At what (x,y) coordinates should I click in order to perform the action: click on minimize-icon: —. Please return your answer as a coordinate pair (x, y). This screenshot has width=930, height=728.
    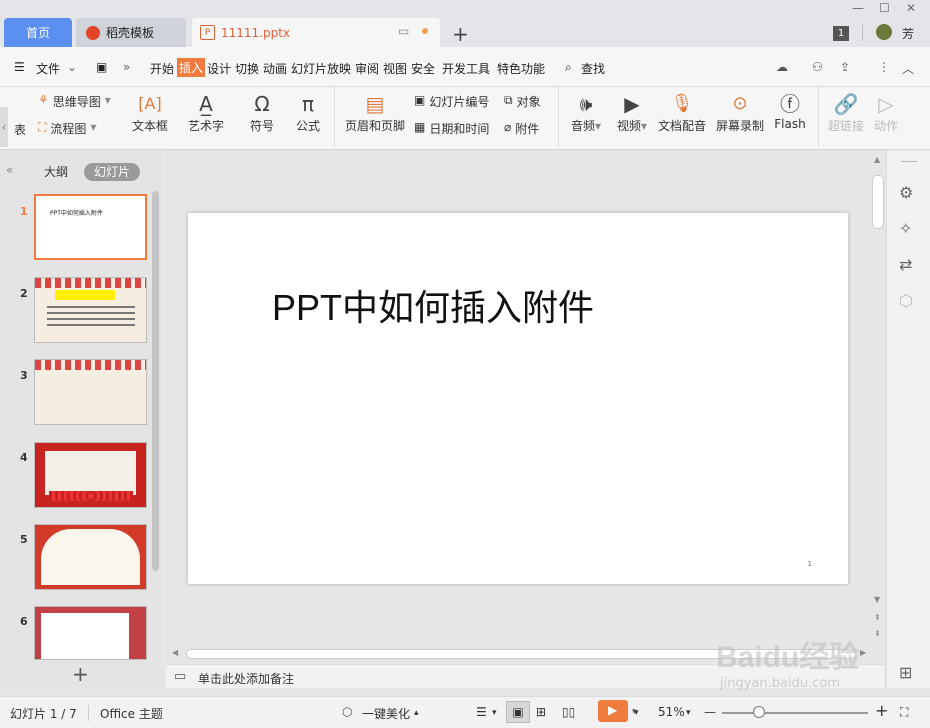
    Looking at the image, I should click on (858, 8).